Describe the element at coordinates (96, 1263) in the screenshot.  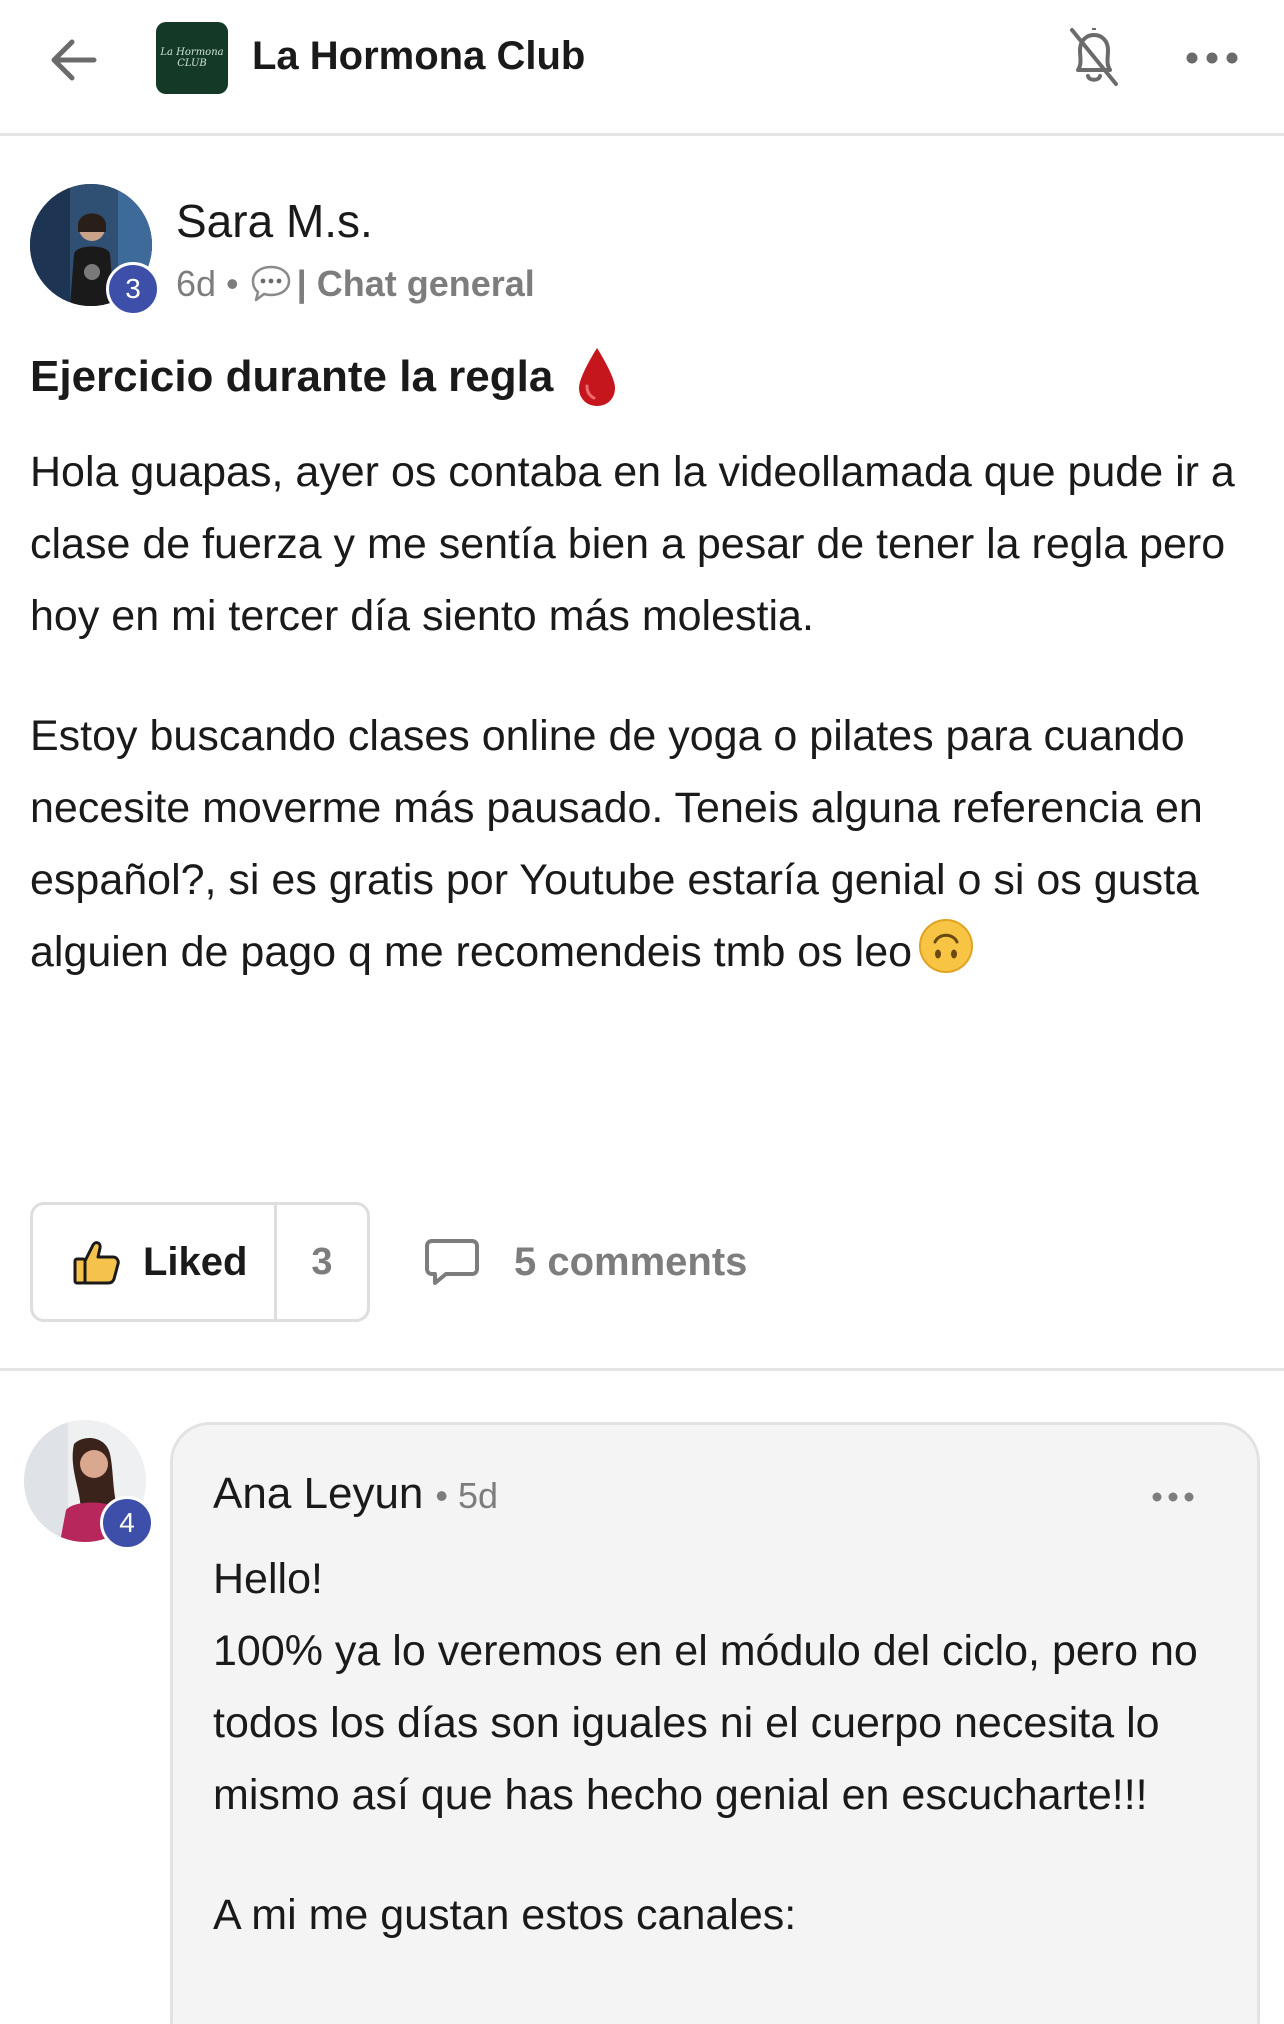
I see `thumbs-up-icon` at that location.